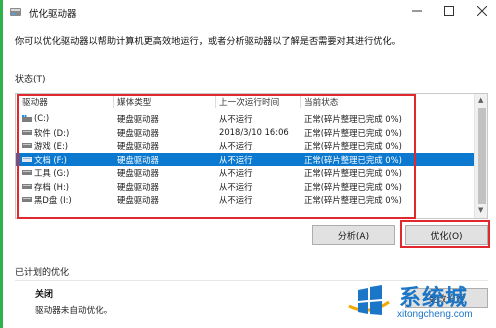 The image size is (496, 328). I want to click on scroll-up-arrow-icon: ▲, so click(480, 100).